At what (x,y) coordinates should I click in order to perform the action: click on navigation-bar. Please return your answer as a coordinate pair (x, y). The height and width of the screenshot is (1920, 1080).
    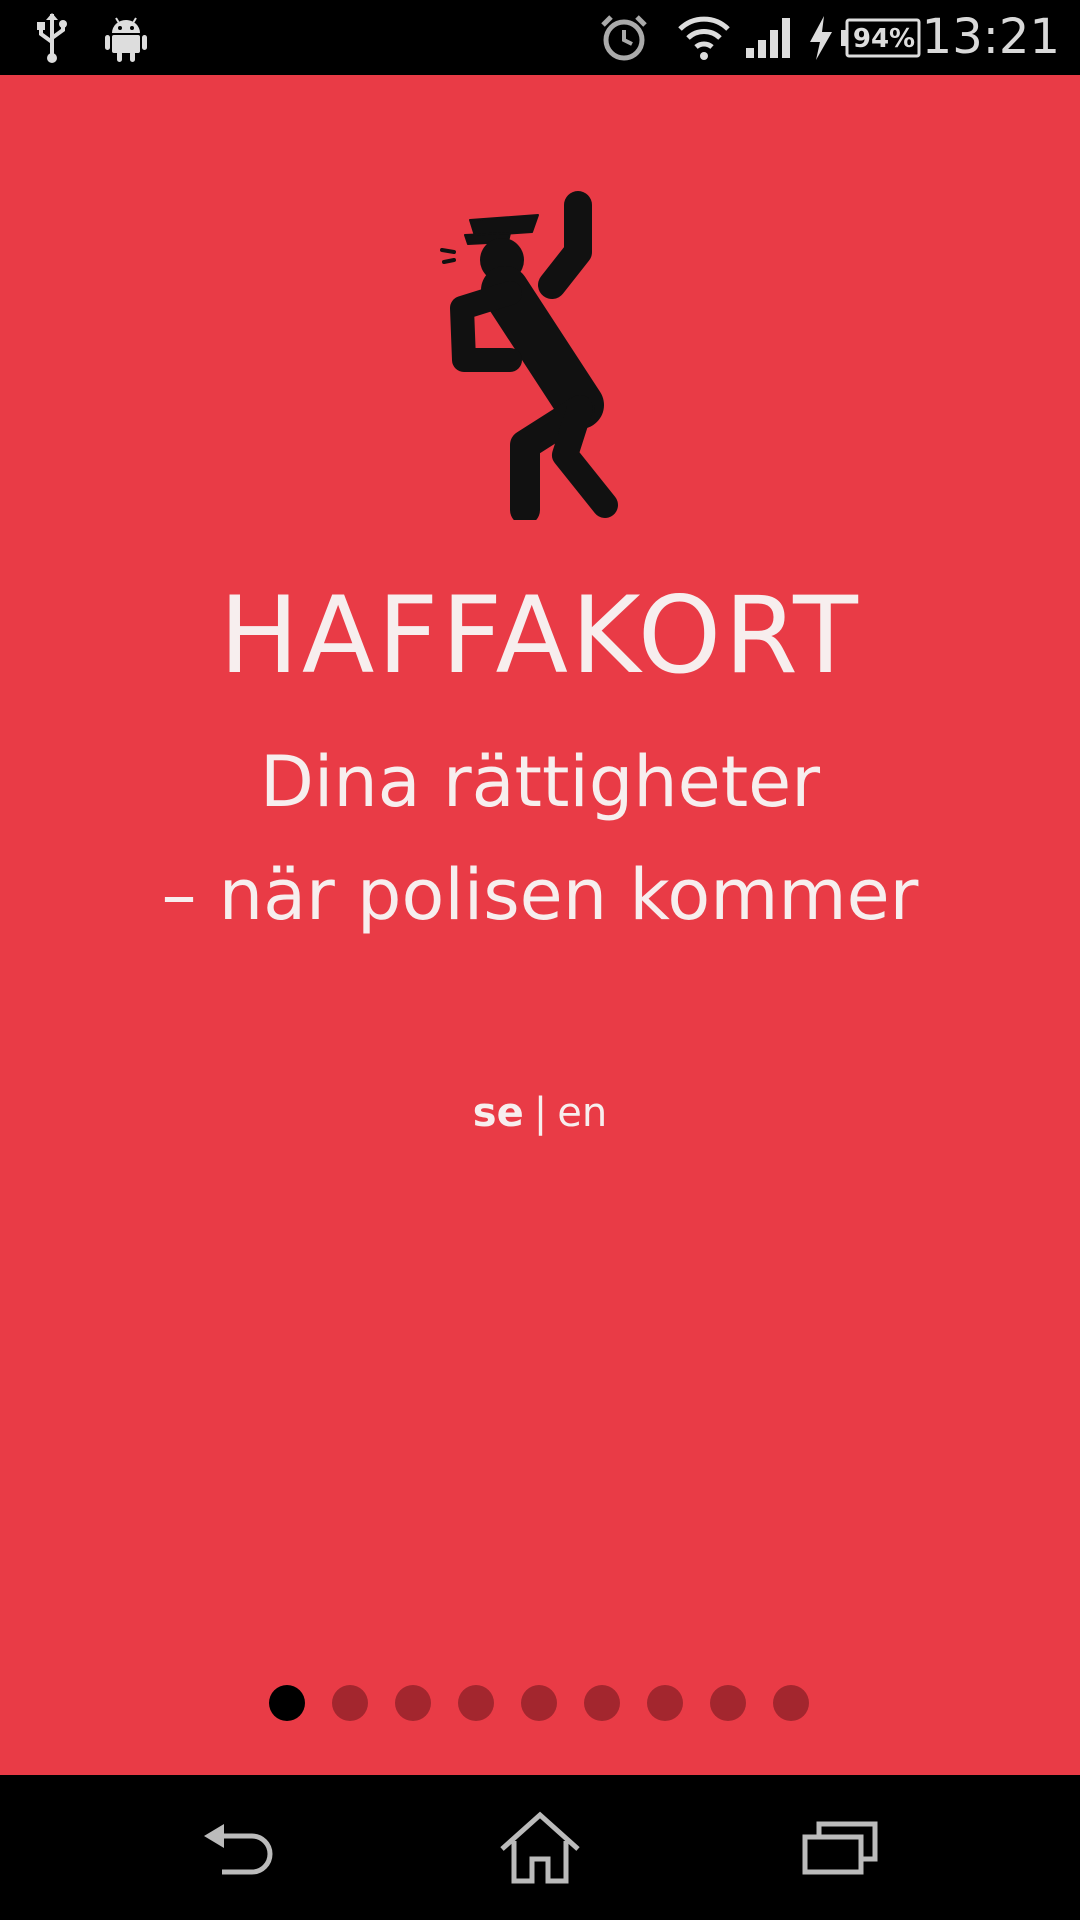
    Looking at the image, I should click on (540, 1847).